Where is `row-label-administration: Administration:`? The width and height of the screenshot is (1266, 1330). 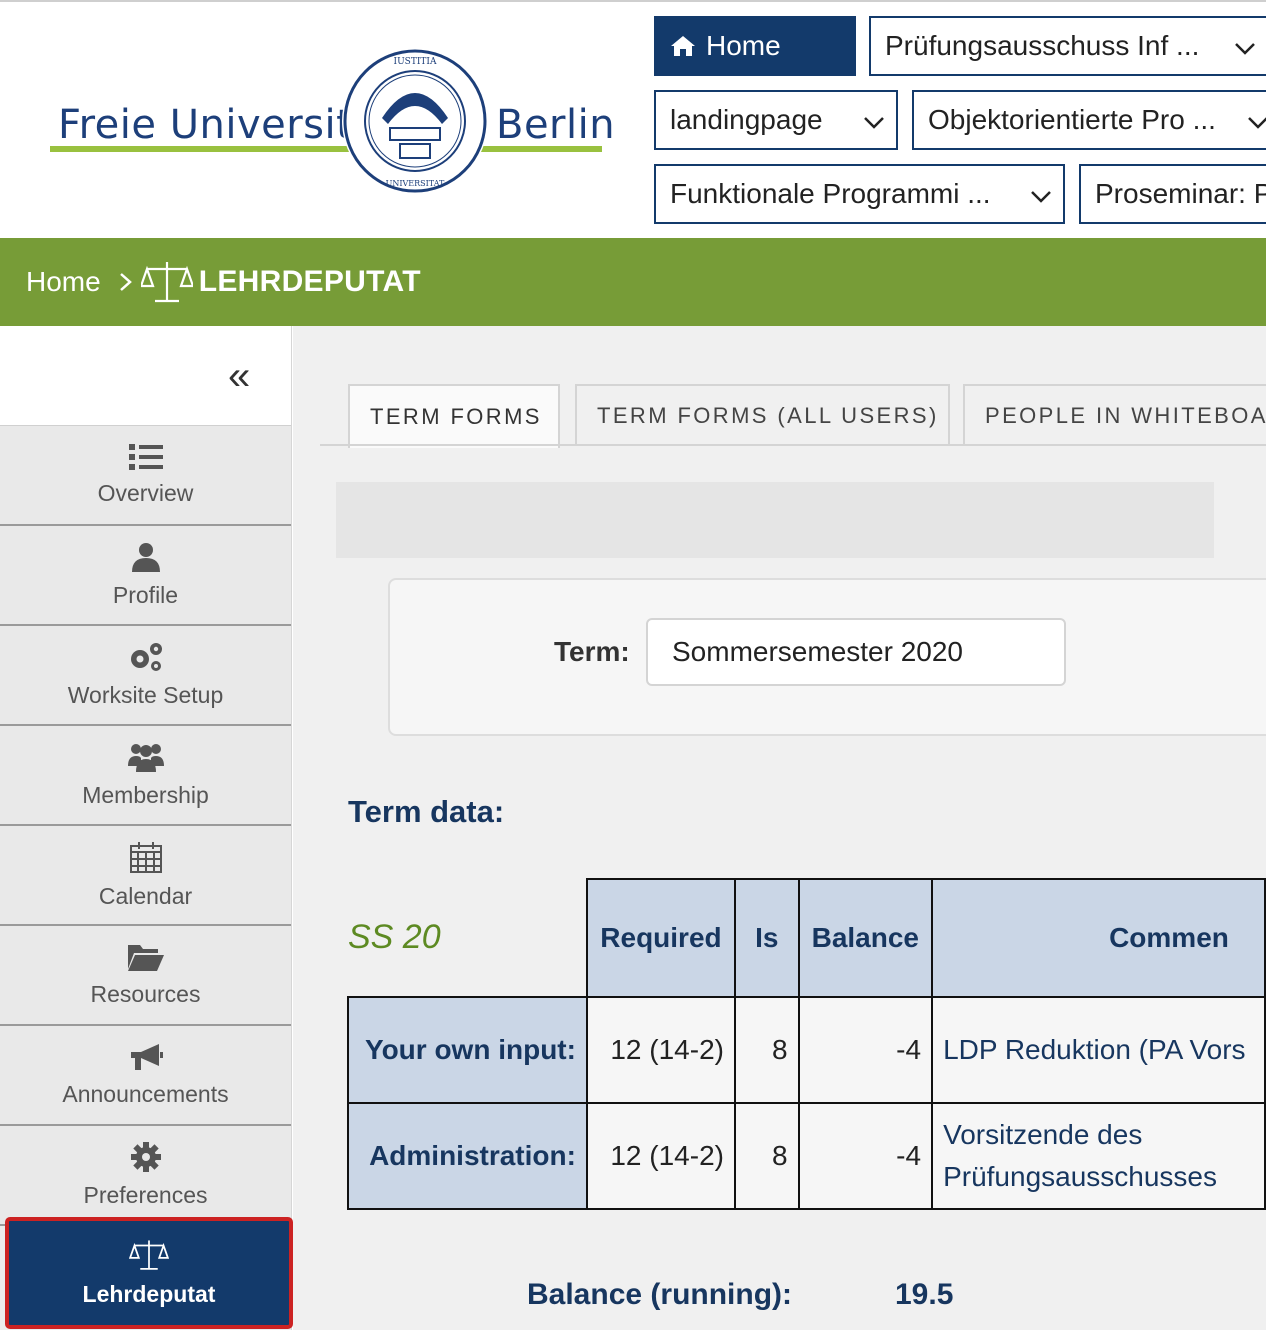 row-label-administration: Administration: is located at coordinates (467, 1156).